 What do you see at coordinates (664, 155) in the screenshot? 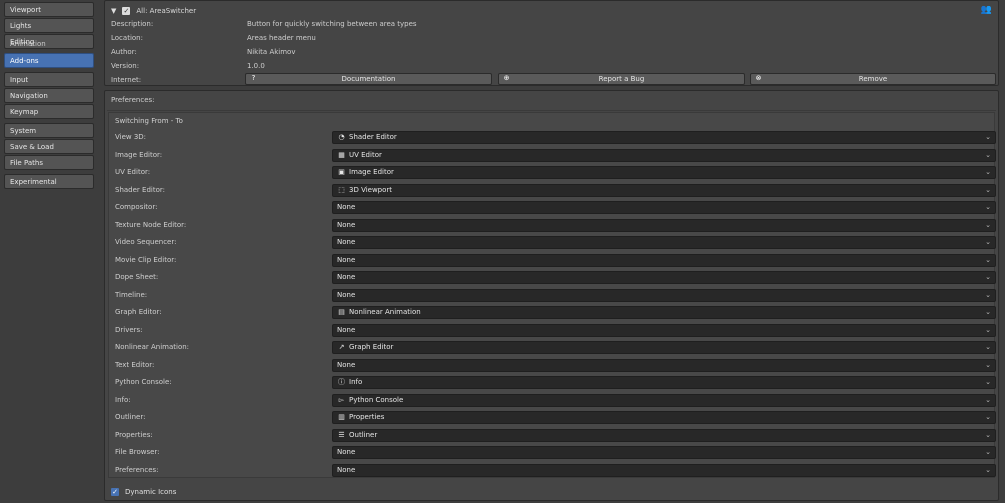
I see `area-type-dropdown: ▦ UV Editor ⌄` at bounding box center [664, 155].